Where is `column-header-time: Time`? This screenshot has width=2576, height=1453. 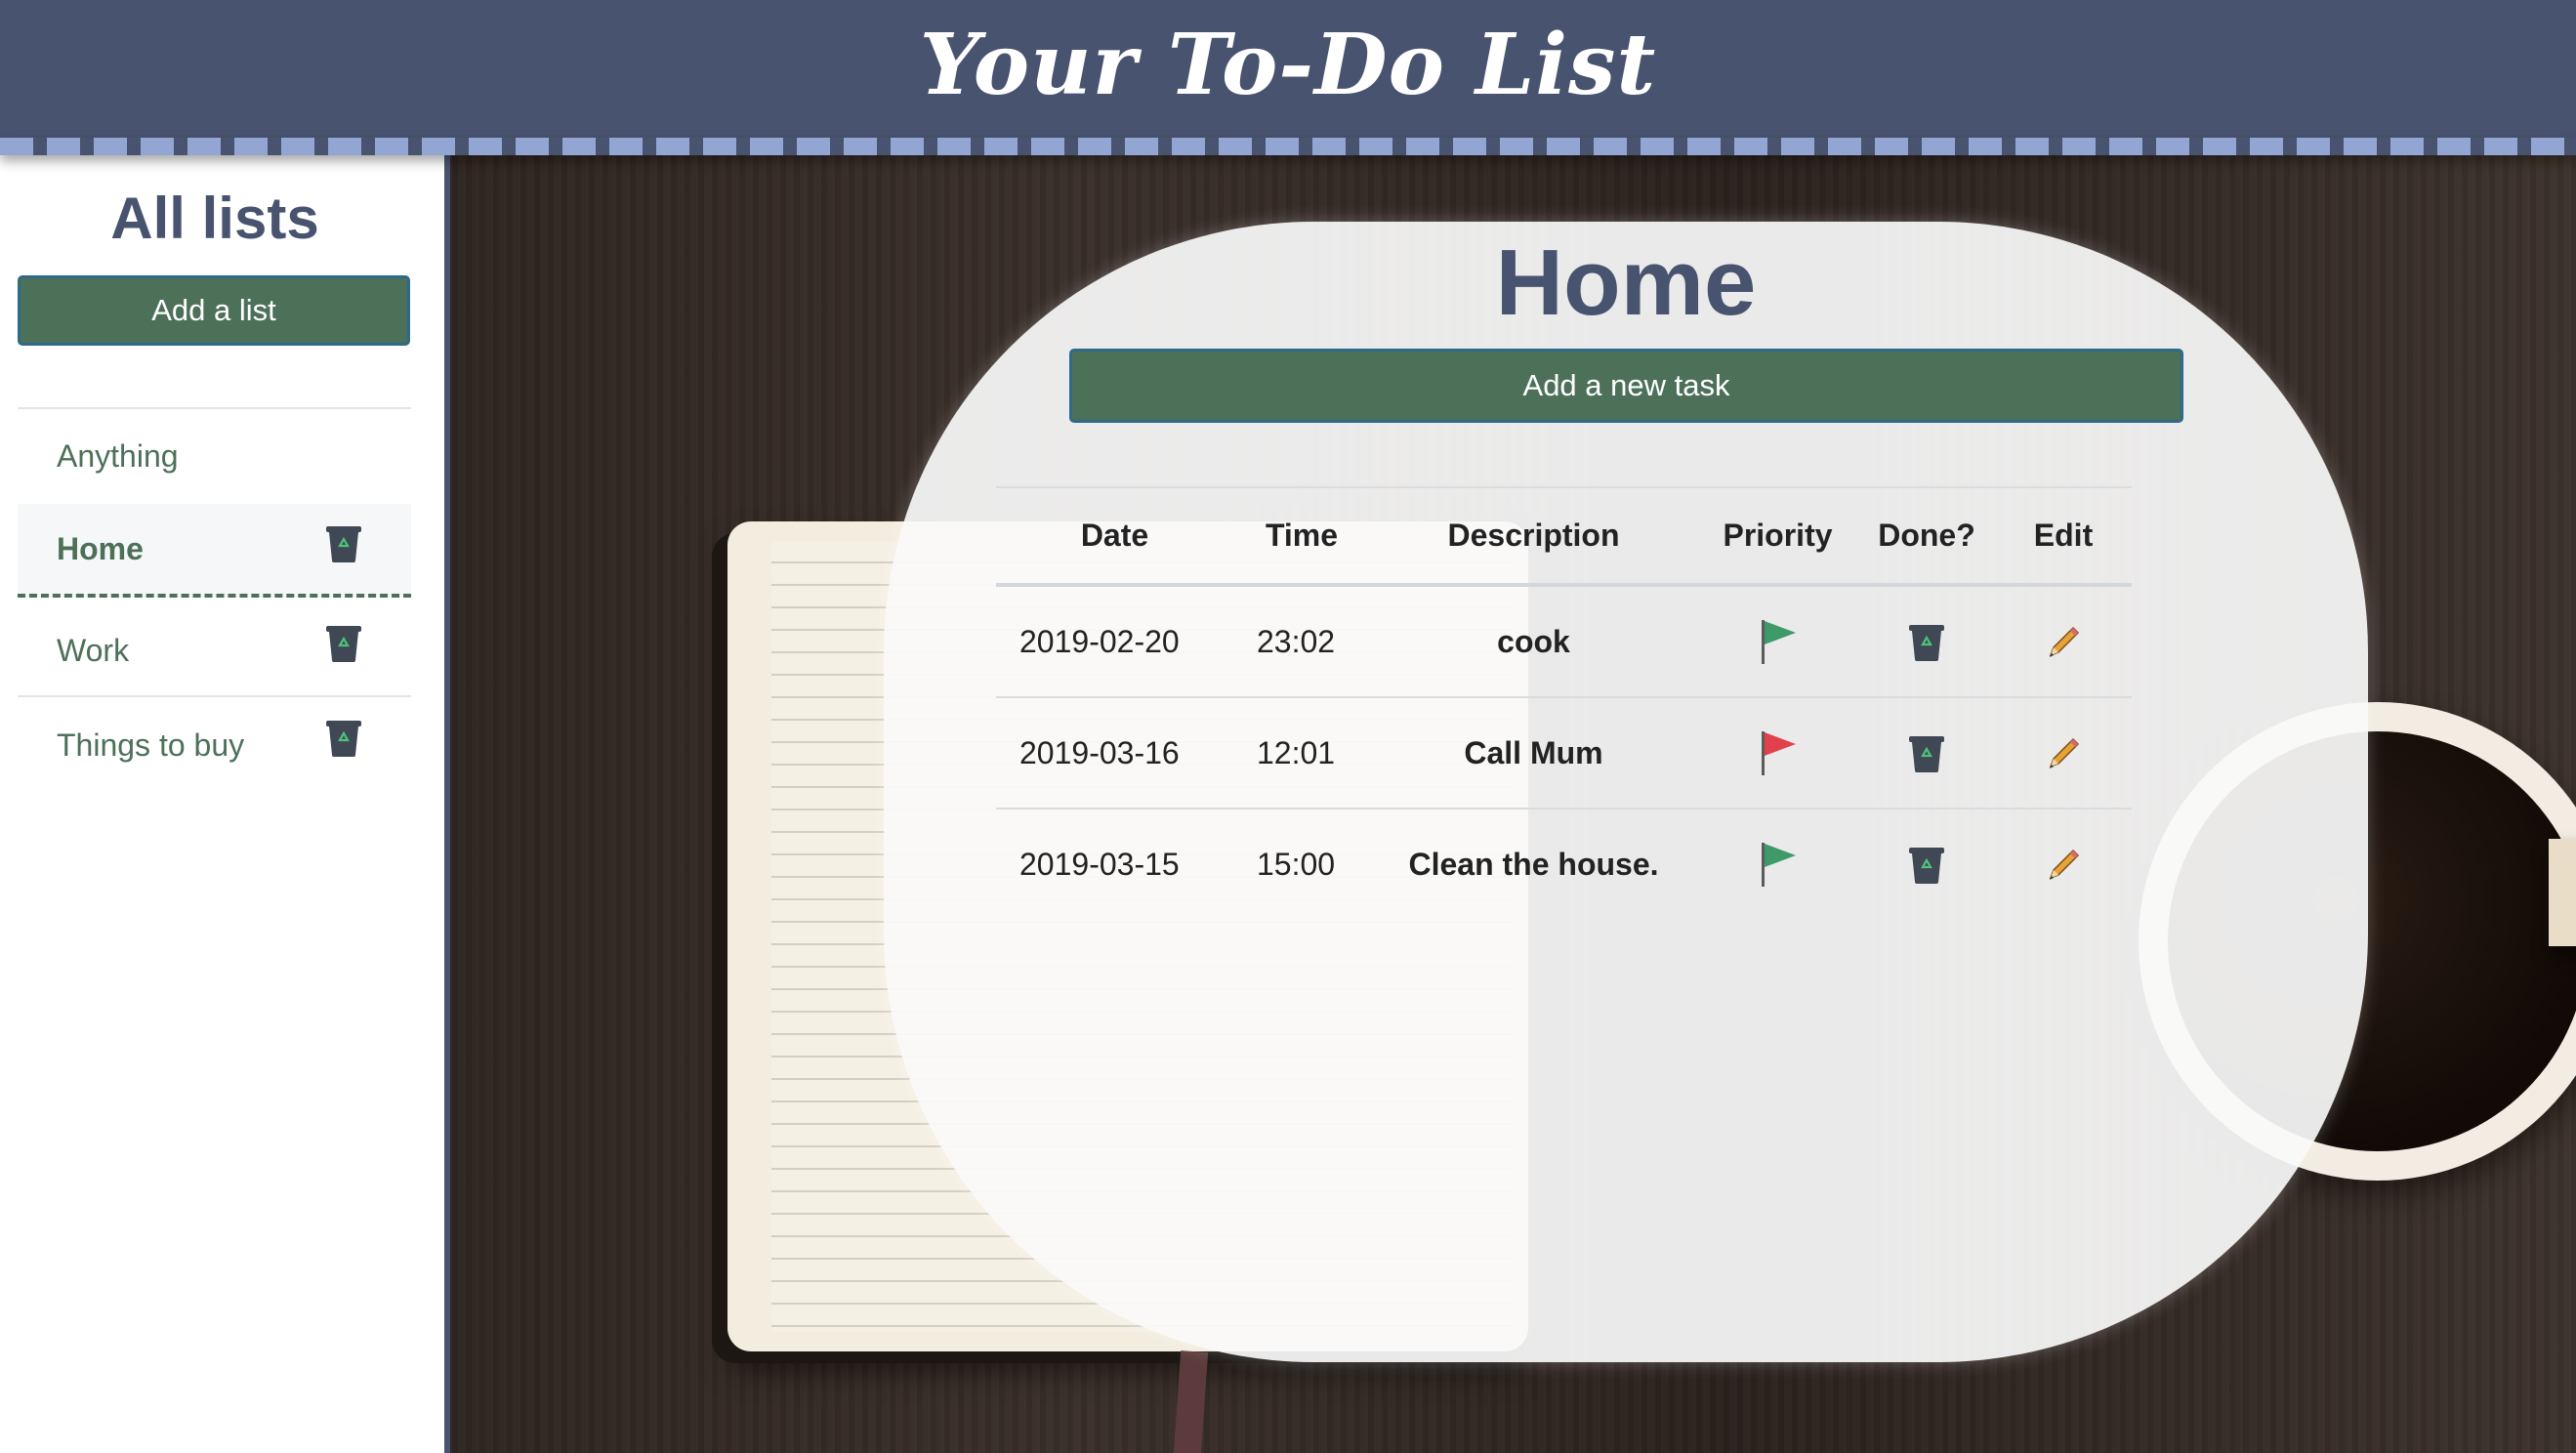 column-header-time: Time is located at coordinates (1302, 536).